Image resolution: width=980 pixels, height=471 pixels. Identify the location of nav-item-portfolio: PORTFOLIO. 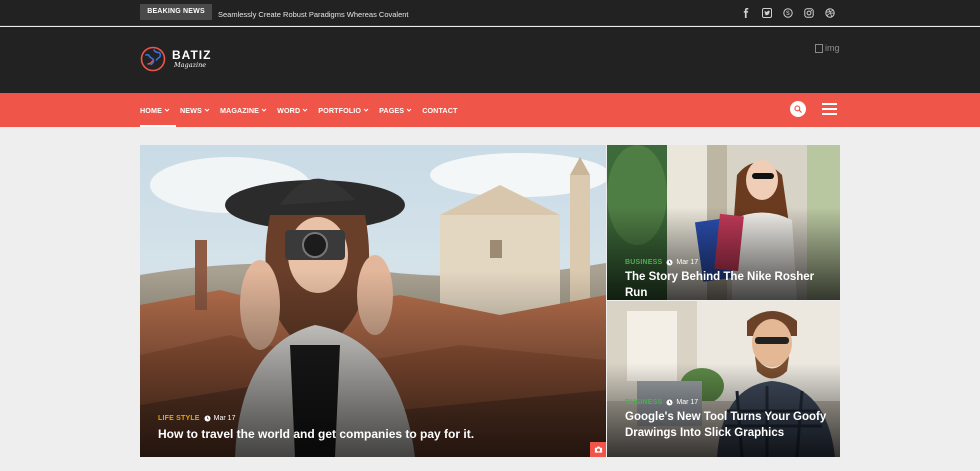
(343, 110).